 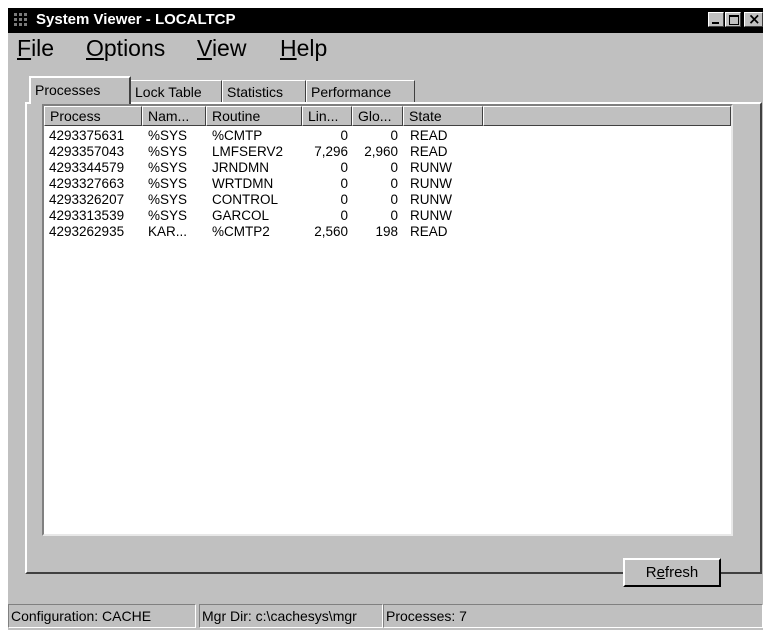 What do you see at coordinates (248, 151) in the screenshot?
I see `cell-routine: LMFSERV2` at bounding box center [248, 151].